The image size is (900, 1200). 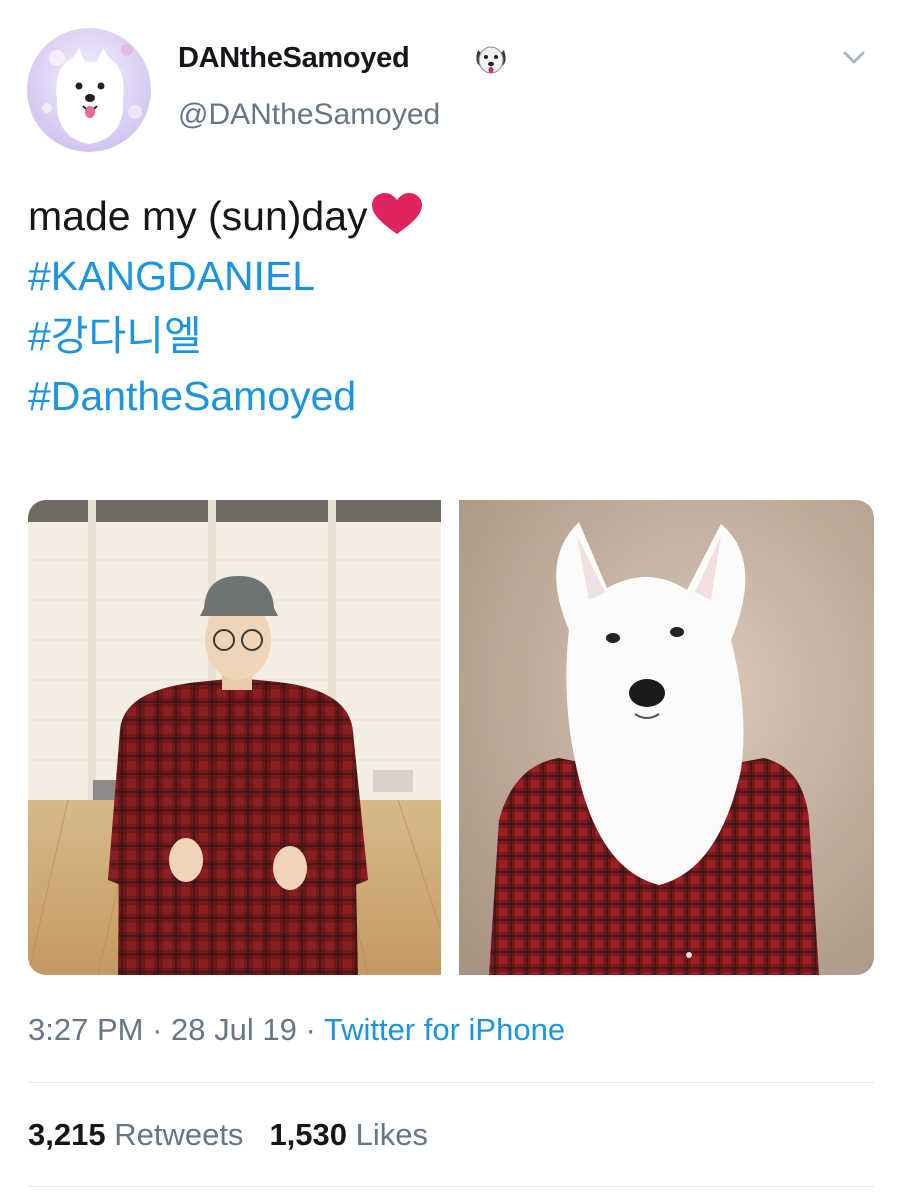 I want to click on likes-label: Likes, so click(x=392, y=1134).